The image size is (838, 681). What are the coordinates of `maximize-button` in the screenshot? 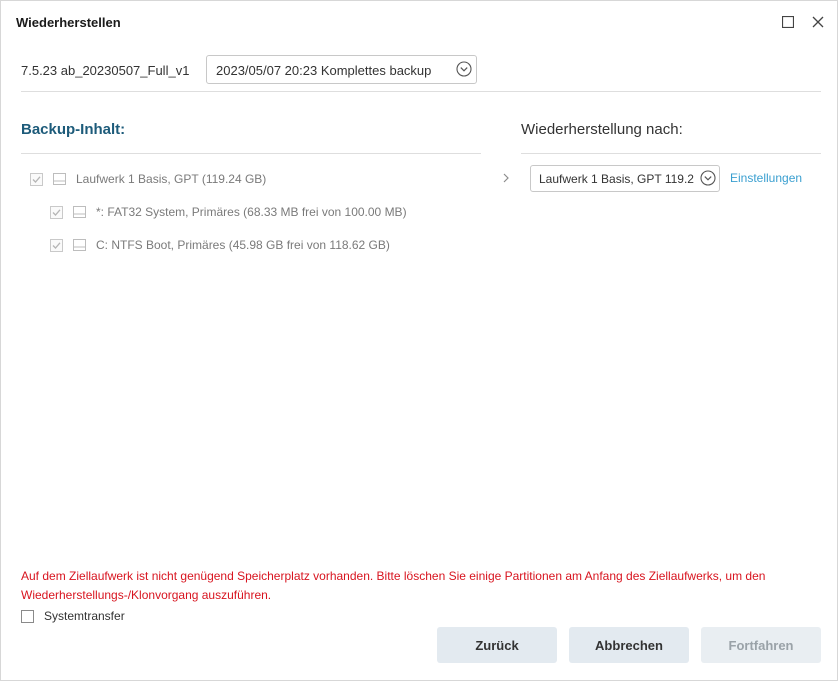 It's located at (788, 22).